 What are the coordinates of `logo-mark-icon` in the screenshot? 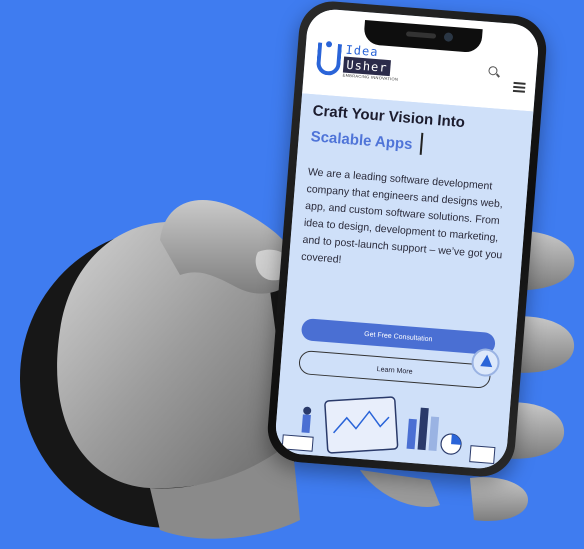 It's located at (329, 59).